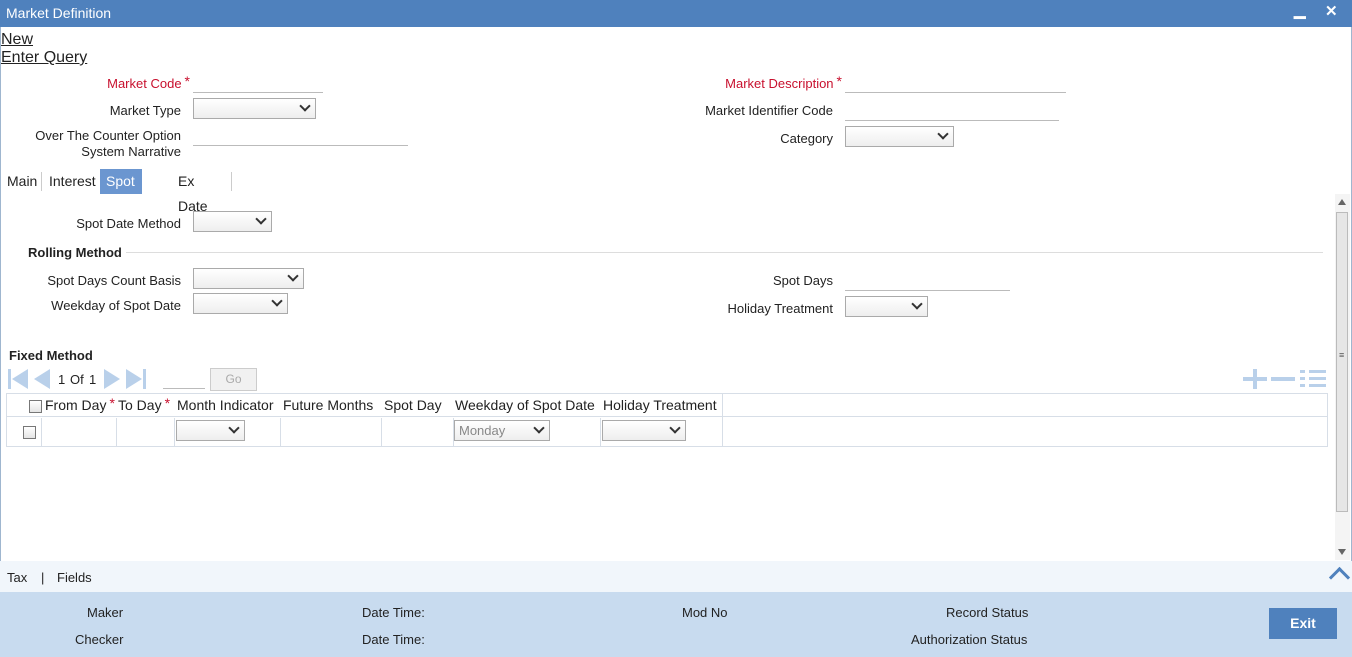 Image resolution: width=1352 pixels, height=657 pixels. I want to click on subsystem-links: Tax | Fields, so click(676, 576).